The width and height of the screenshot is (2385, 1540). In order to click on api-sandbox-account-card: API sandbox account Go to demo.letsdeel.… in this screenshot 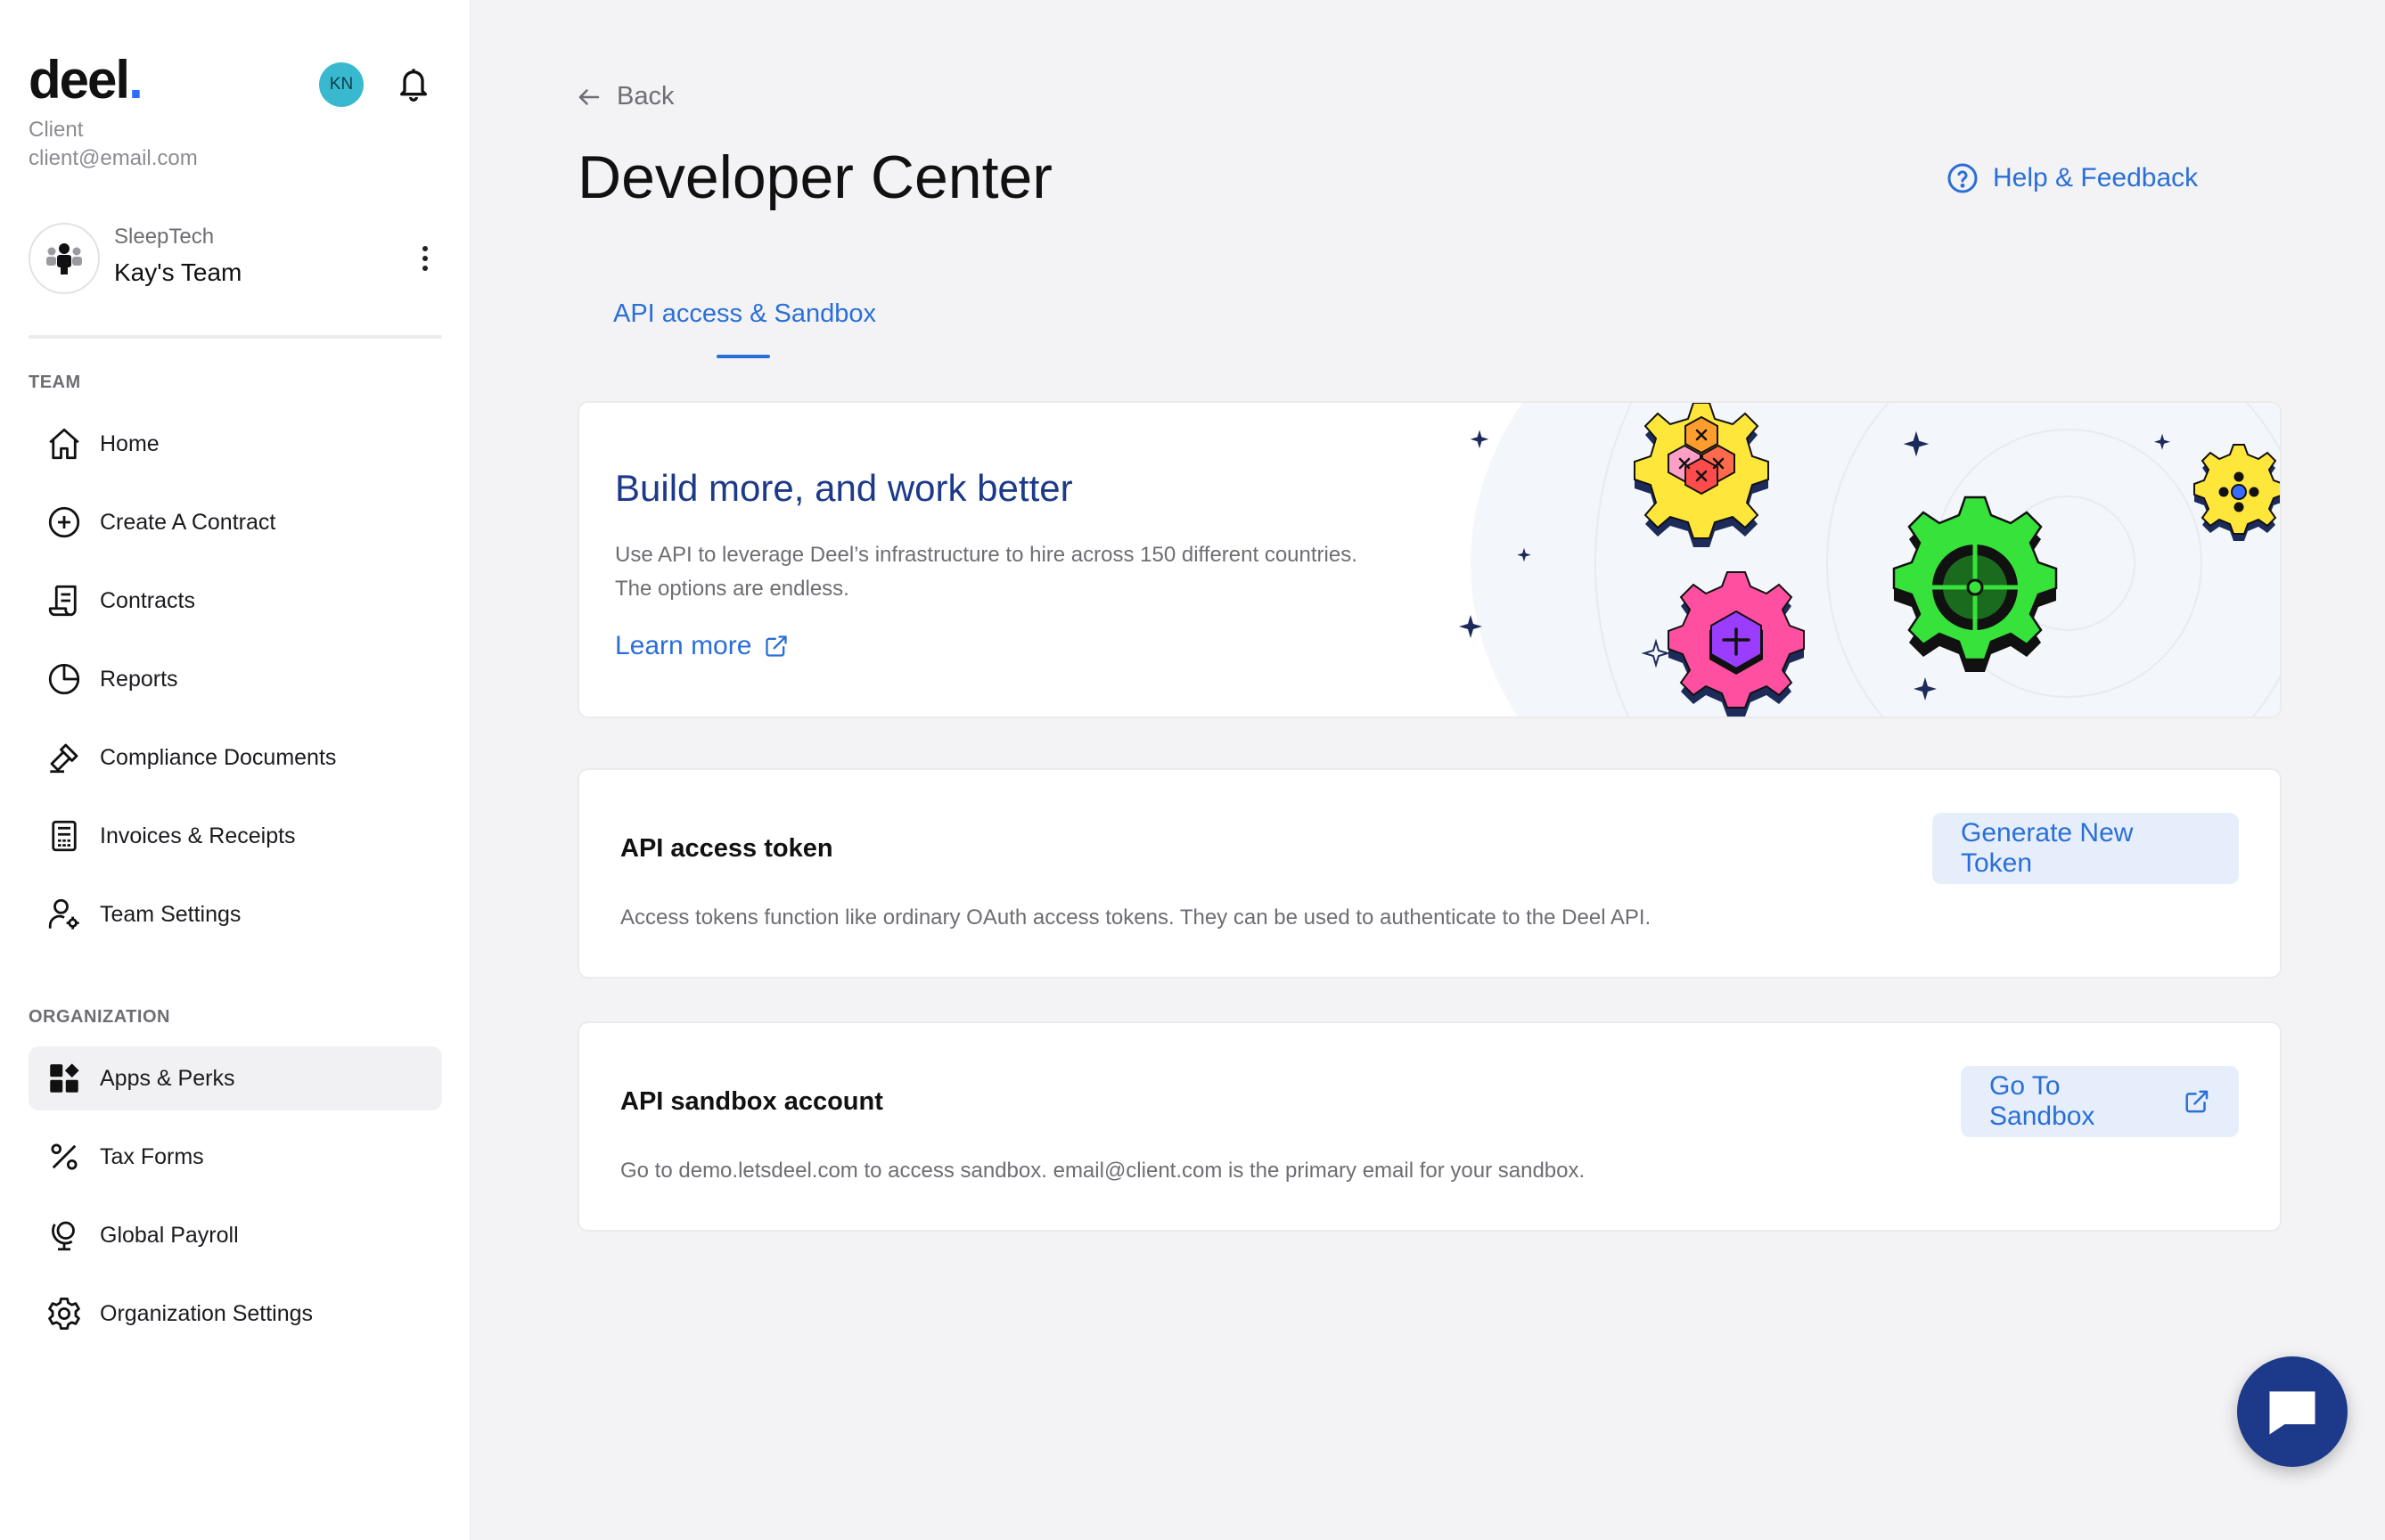, I will do `click(1430, 1126)`.